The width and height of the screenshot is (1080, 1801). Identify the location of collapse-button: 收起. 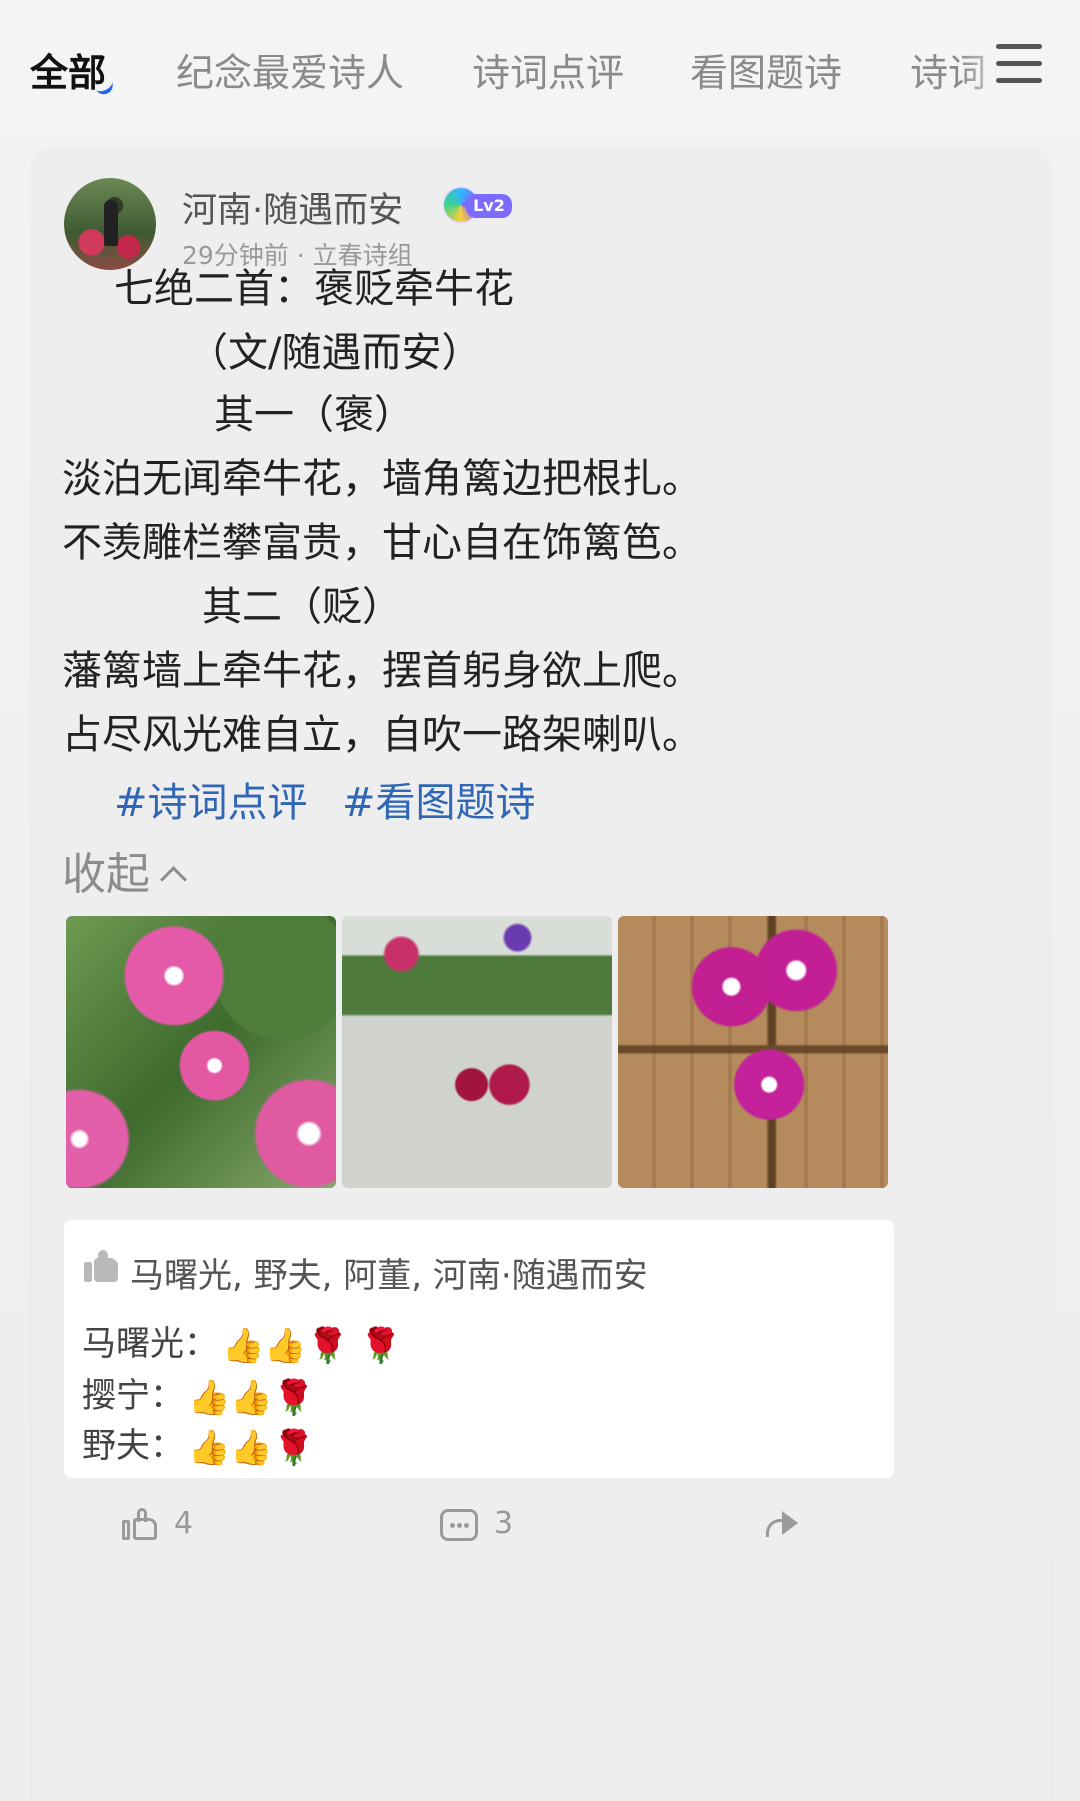
(124, 870).